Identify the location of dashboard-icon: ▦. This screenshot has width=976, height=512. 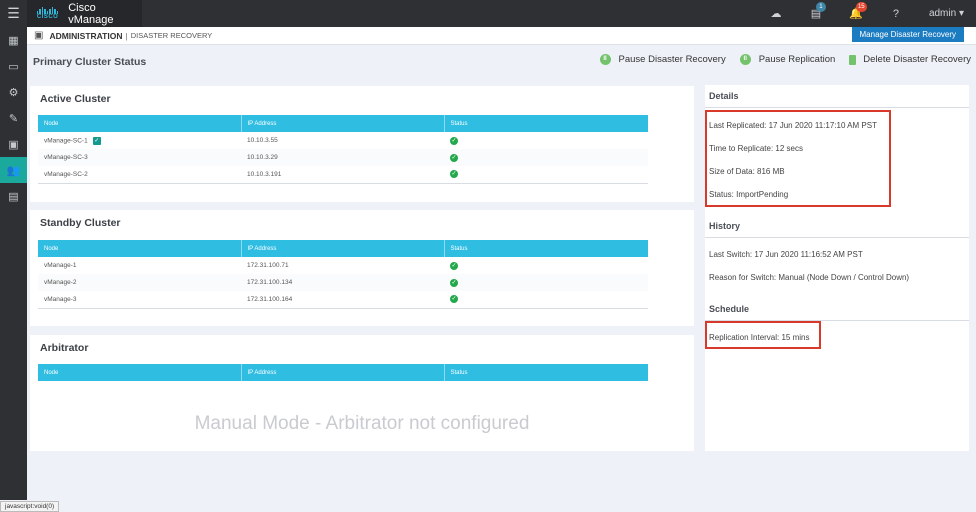
(13, 40).